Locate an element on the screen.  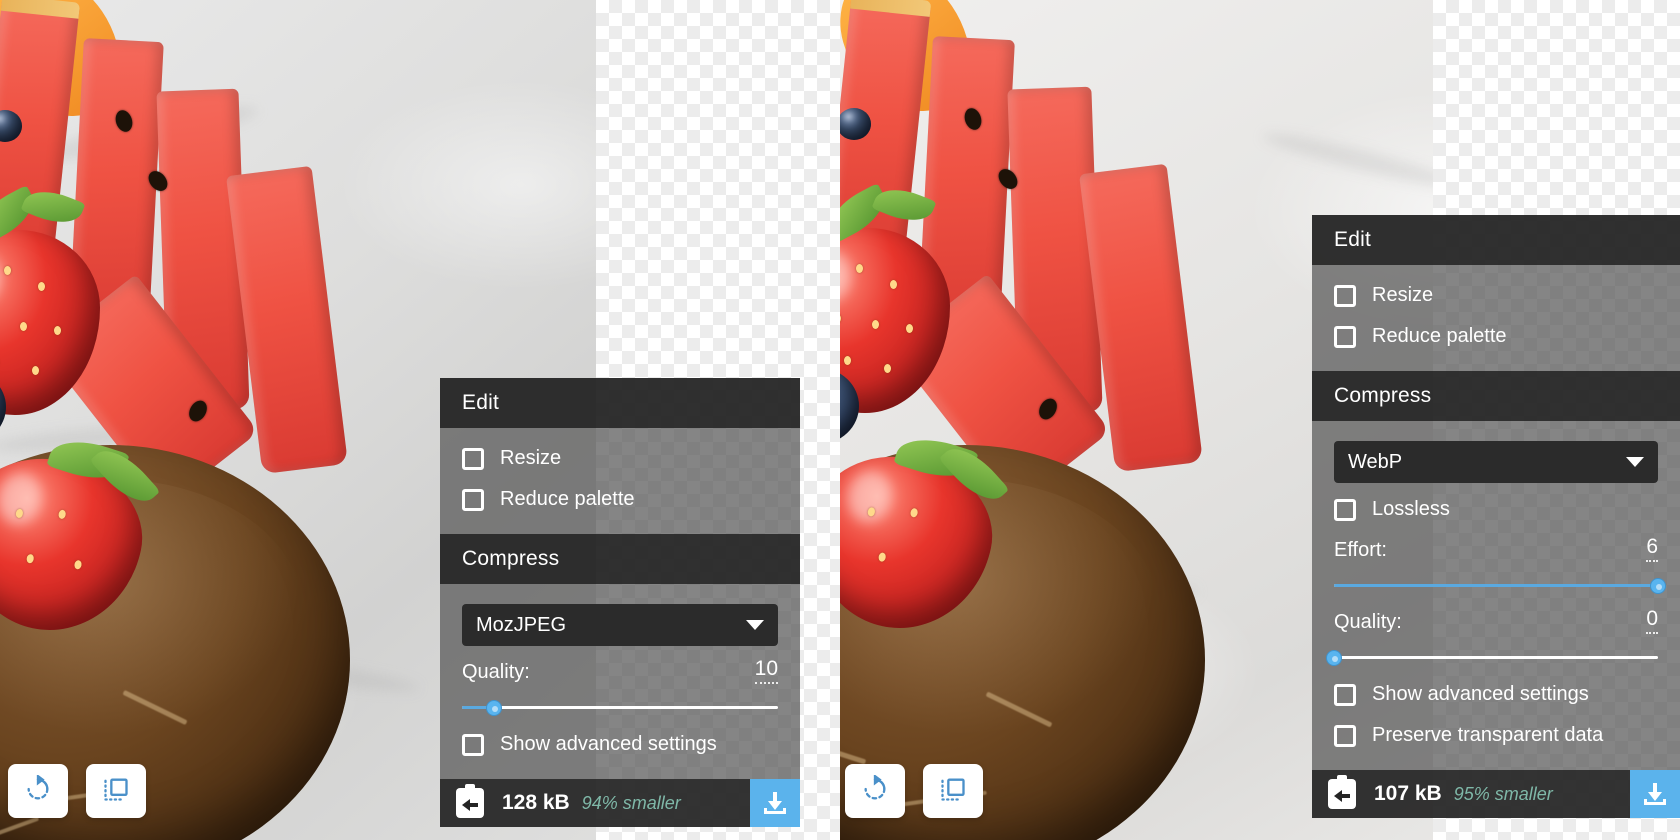
effort-slider-right is located at coordinates (1500, 586).